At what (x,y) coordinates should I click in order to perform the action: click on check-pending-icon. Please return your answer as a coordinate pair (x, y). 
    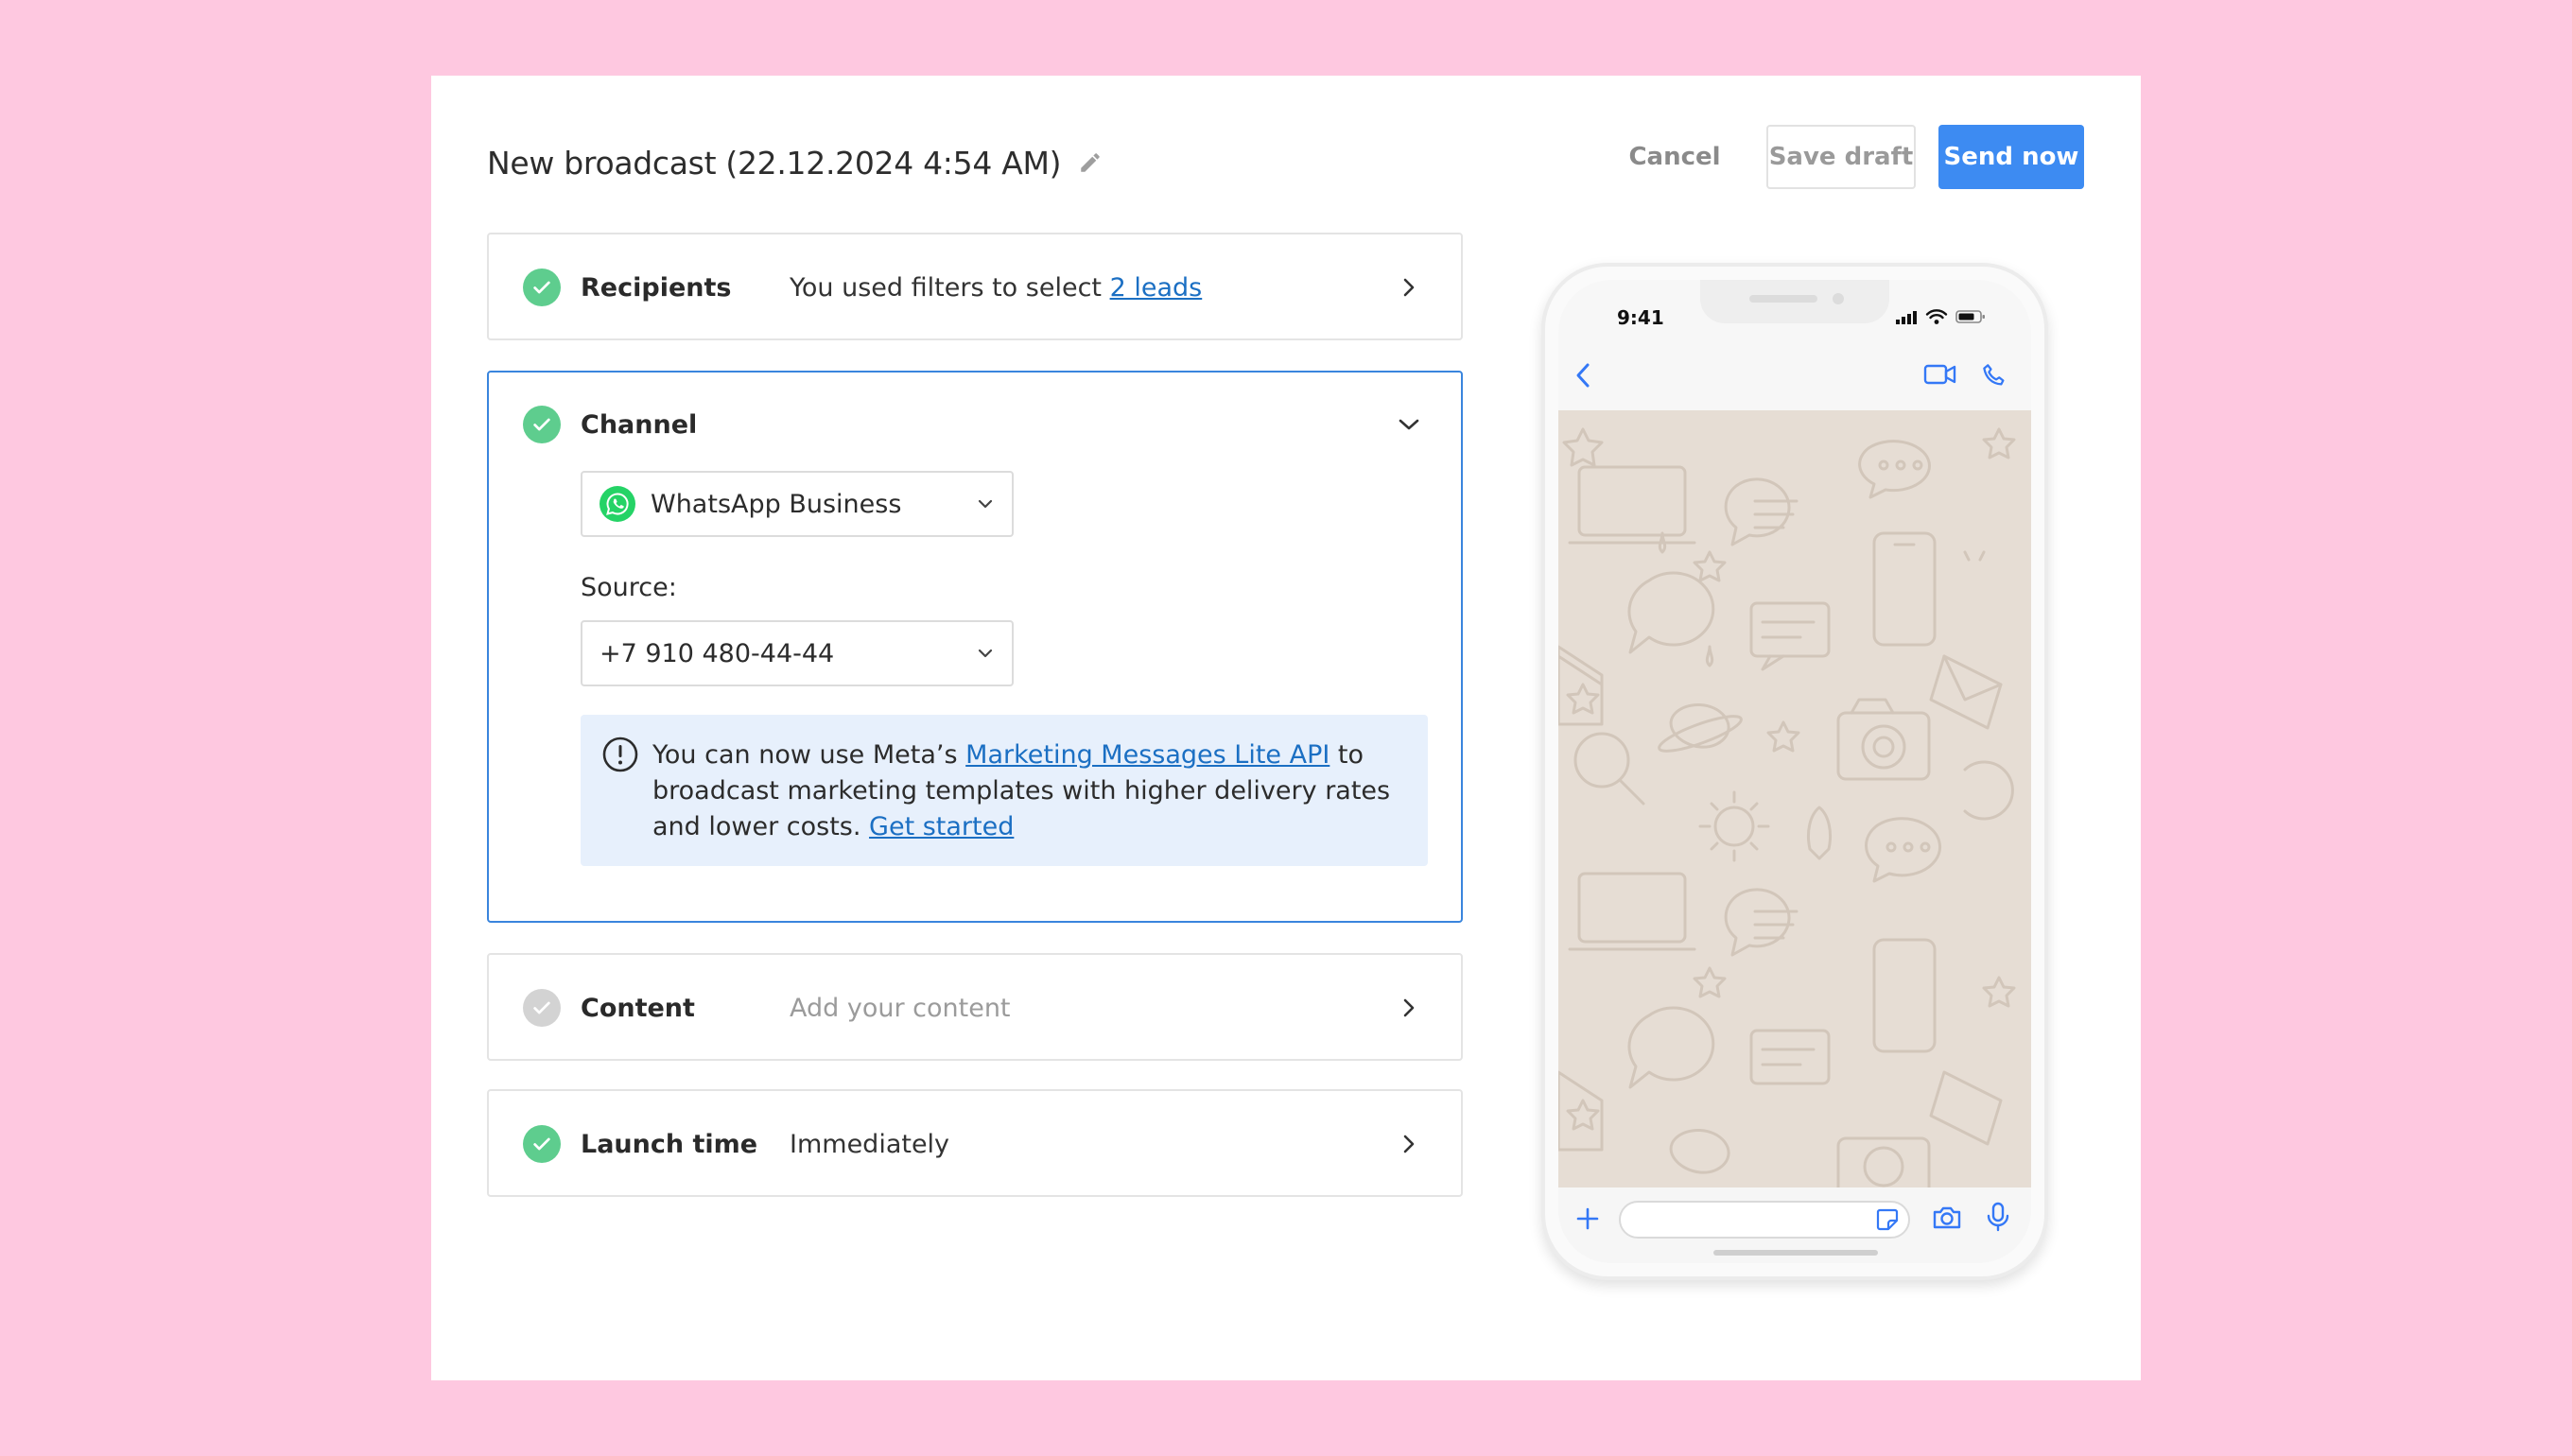
    Looking at the image, I should click on (542, 1008).